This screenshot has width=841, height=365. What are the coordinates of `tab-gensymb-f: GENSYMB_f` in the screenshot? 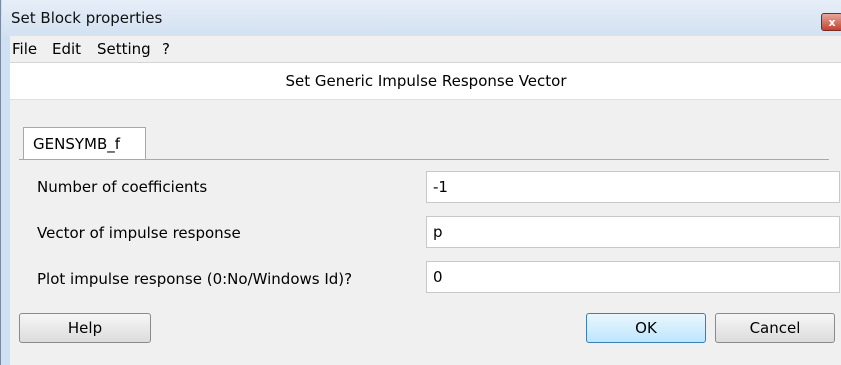 It's located at (84, 143).